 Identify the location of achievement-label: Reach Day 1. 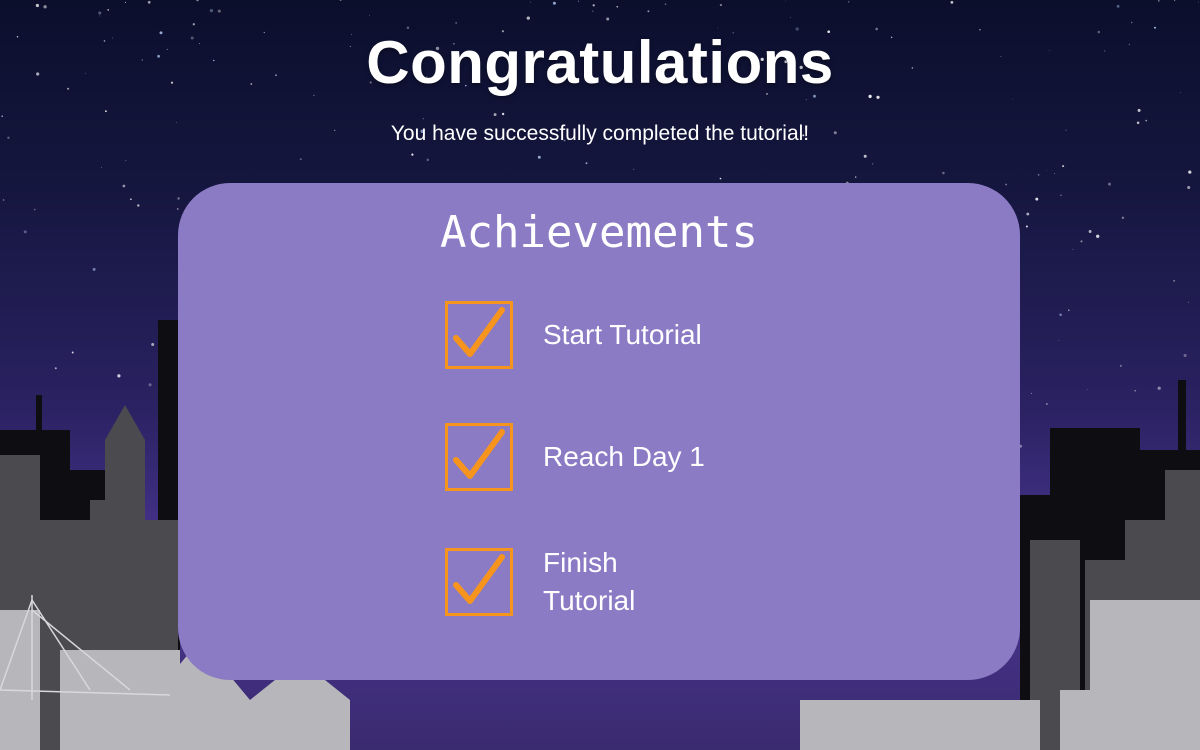
(624, 456).